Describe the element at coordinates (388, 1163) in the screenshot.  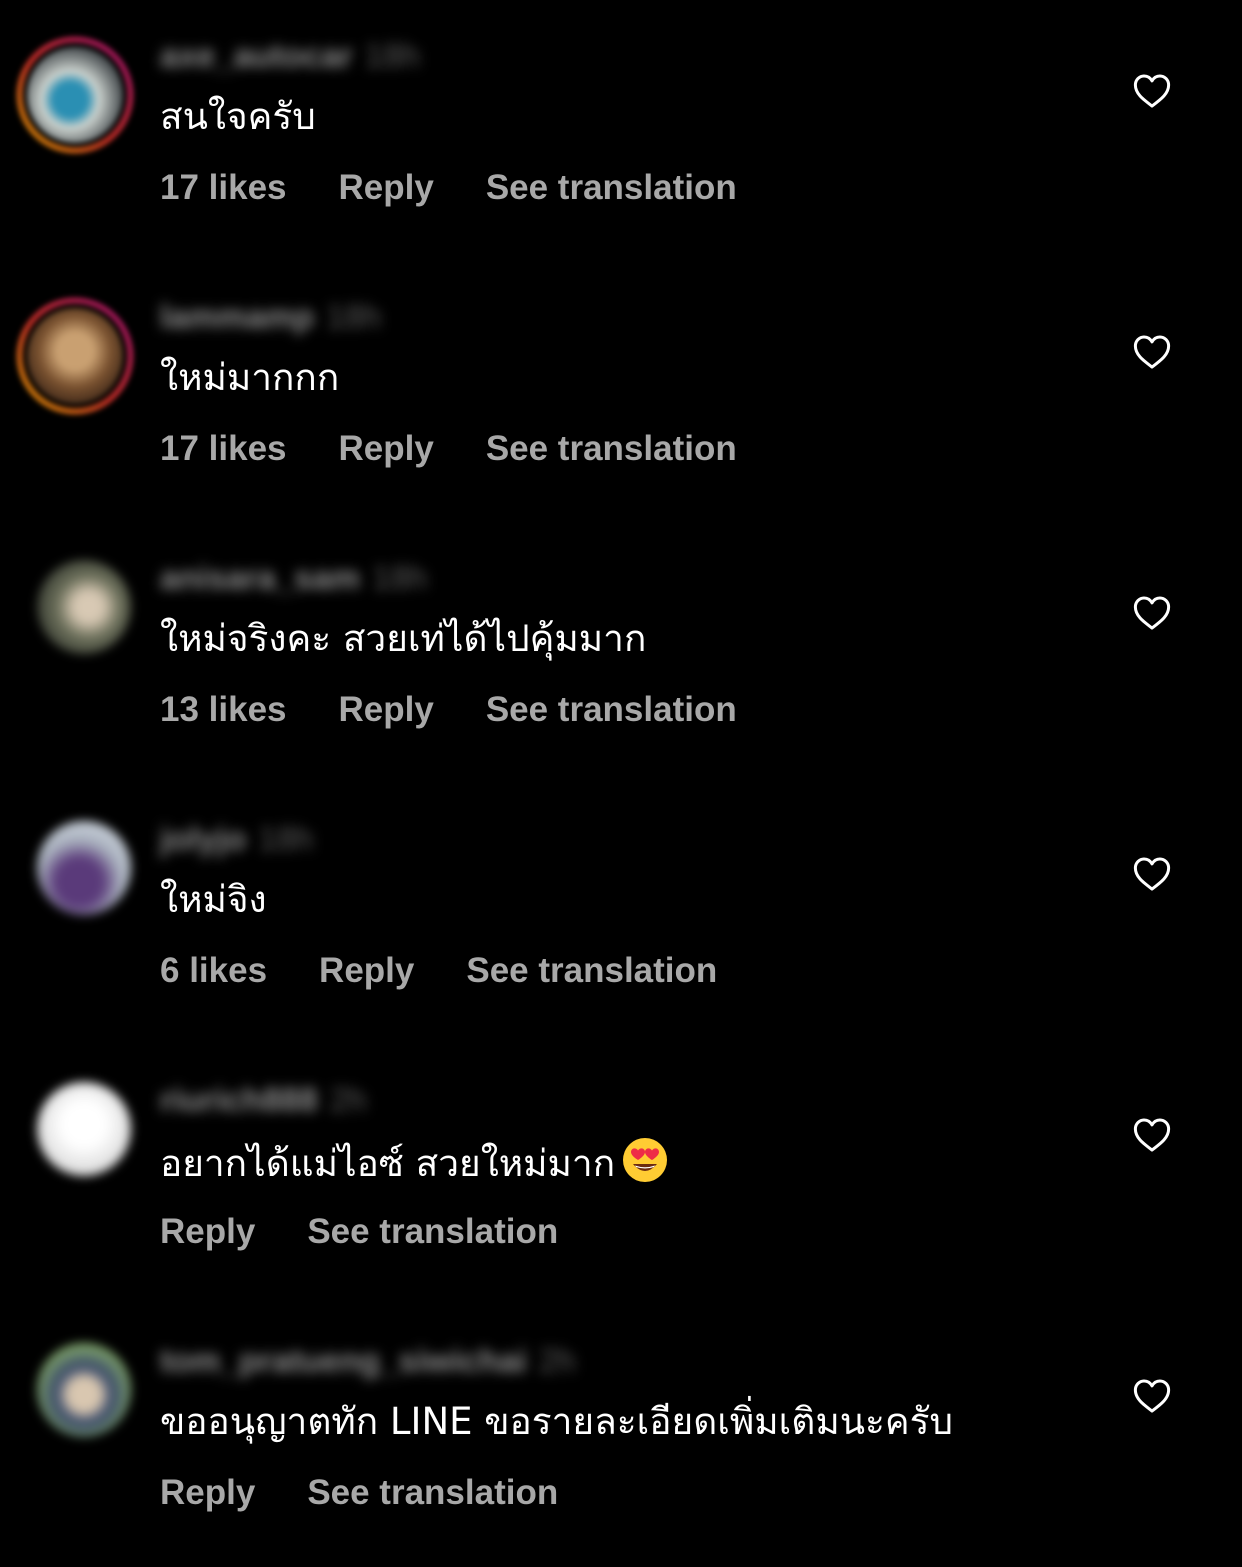
I see `comment-text-content: อยากได้แม่ไอซ์ สวยใหม่มาก` at that location.